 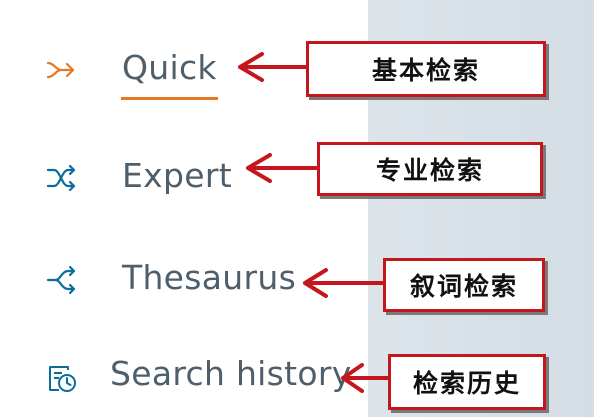 I want to click on menu-item-search-history: Search history, so click(x=184, y=376).